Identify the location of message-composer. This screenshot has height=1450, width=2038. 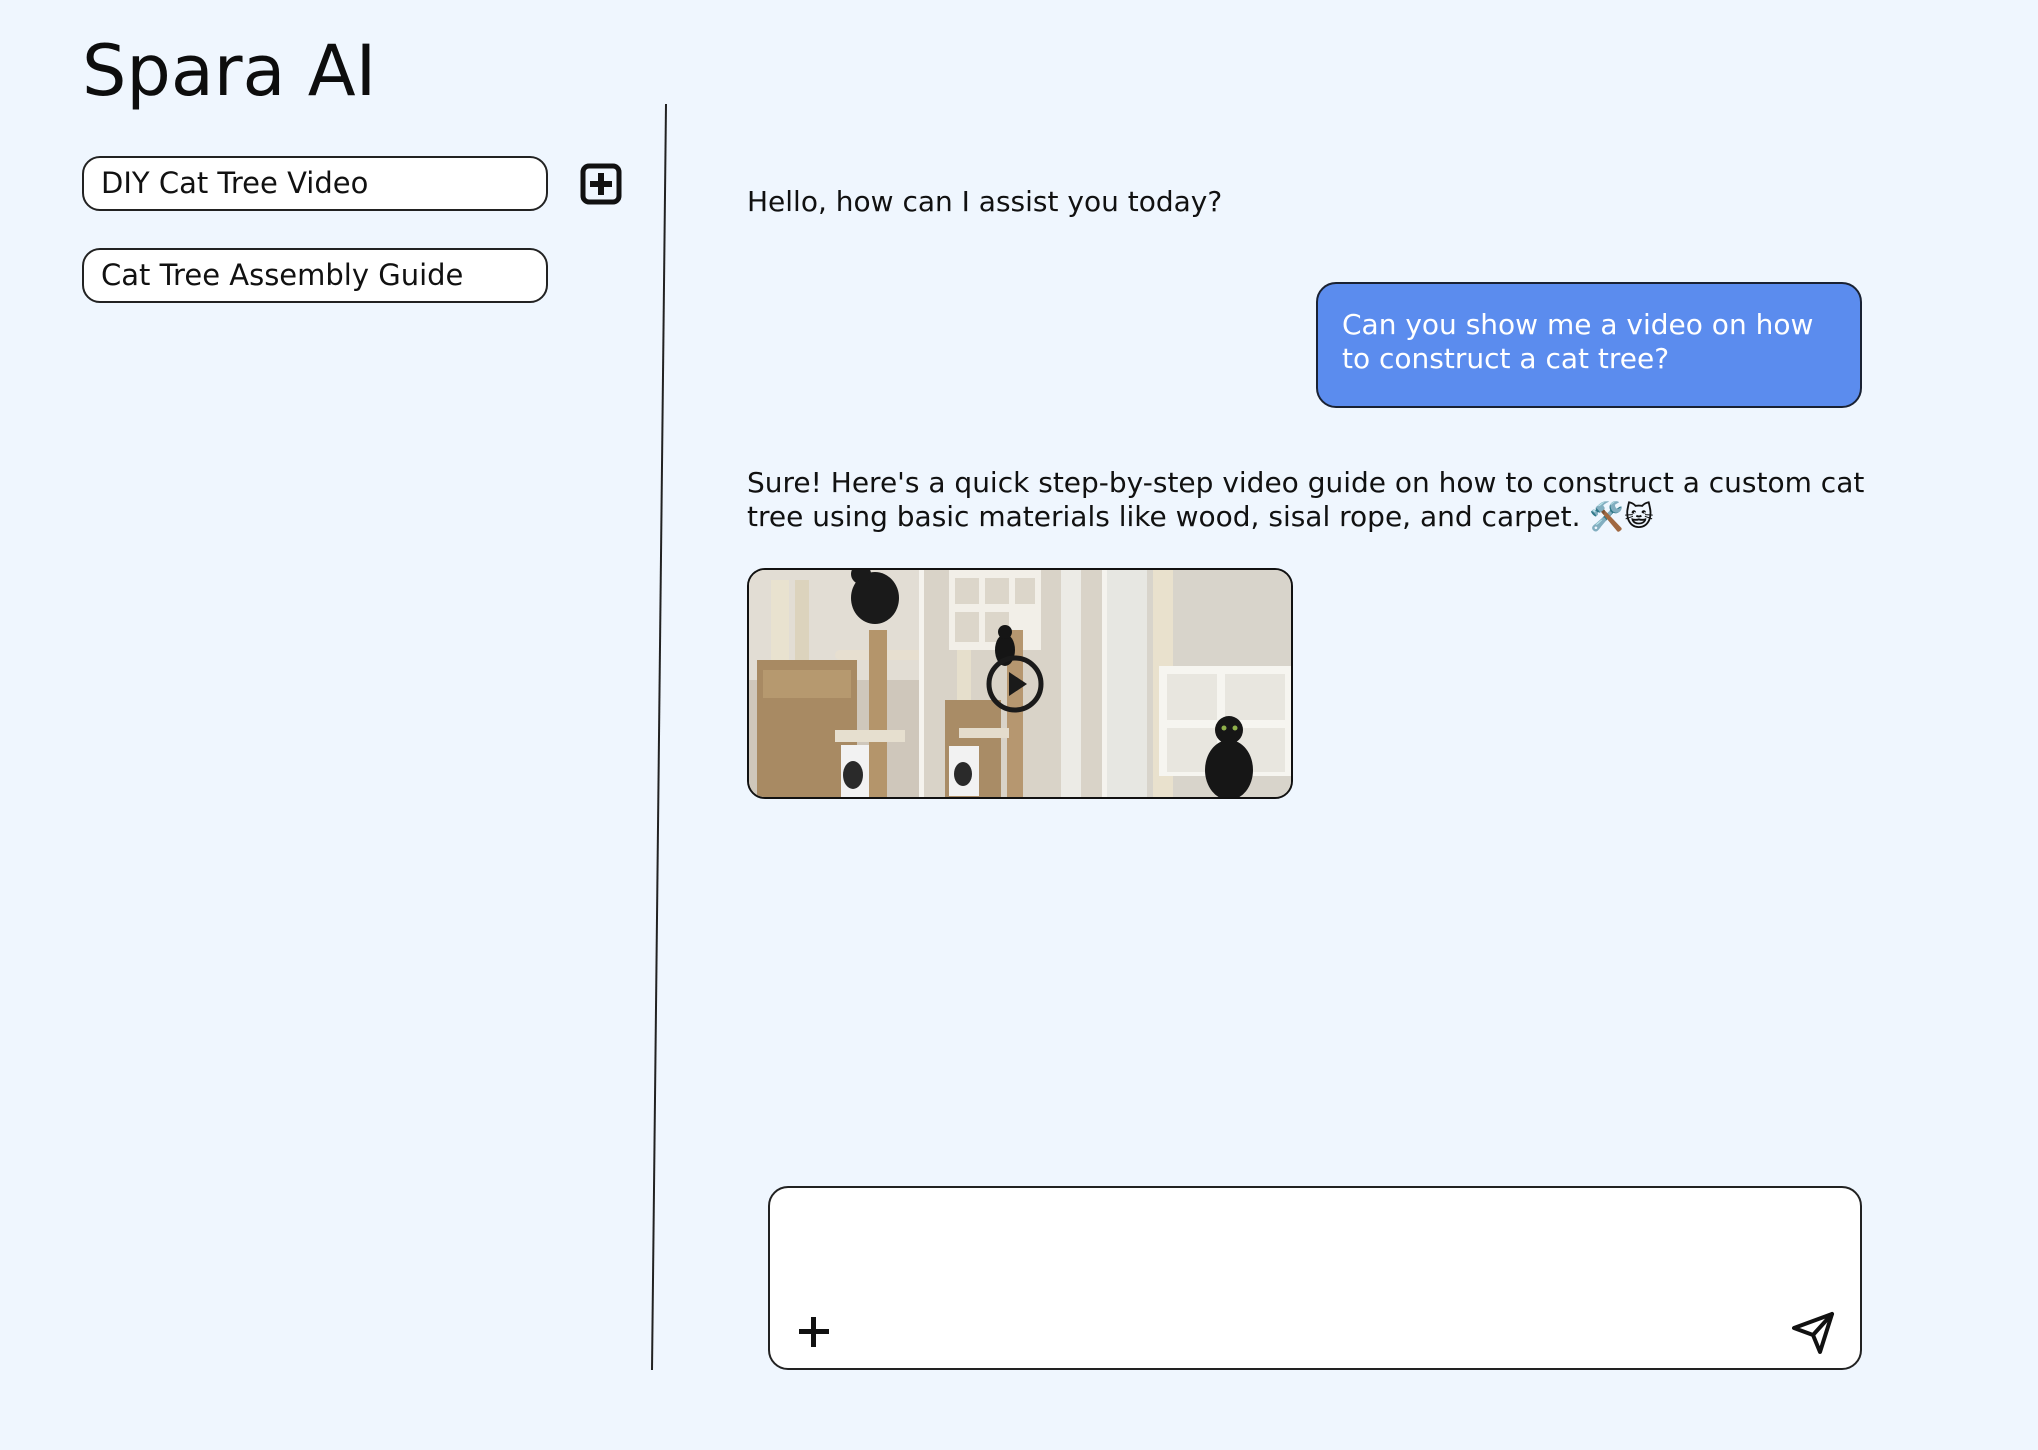
(1315, 1278).